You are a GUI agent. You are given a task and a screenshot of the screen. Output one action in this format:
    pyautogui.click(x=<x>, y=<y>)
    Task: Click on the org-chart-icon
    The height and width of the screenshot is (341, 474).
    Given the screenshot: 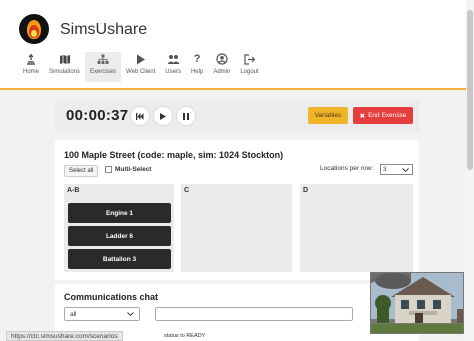 What is the action you would take?
    pyautogui.click(x=103, y=59)
    